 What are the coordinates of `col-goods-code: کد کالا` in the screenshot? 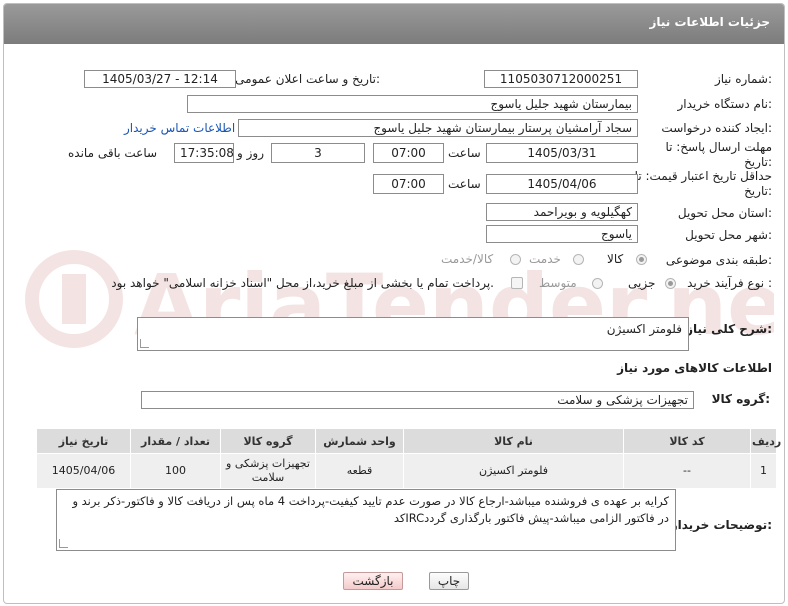 It's located at (687, 441).